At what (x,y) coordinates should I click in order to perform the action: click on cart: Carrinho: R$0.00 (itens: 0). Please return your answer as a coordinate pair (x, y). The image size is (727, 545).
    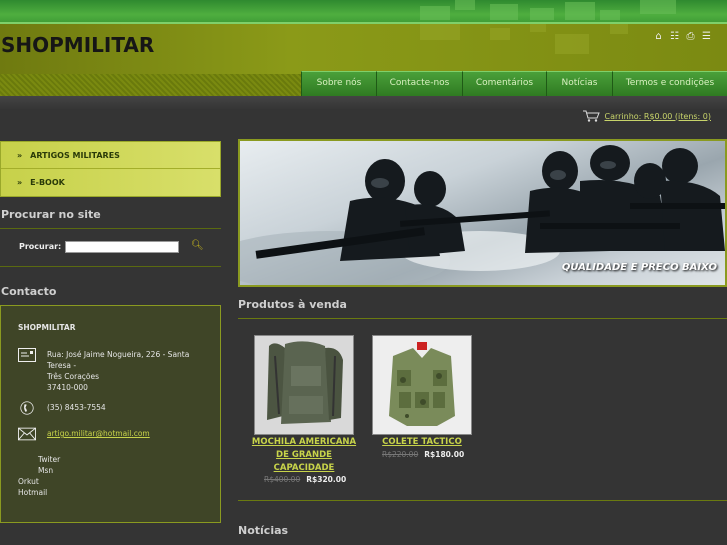
    Looking at the image, I should click on (647, 116).